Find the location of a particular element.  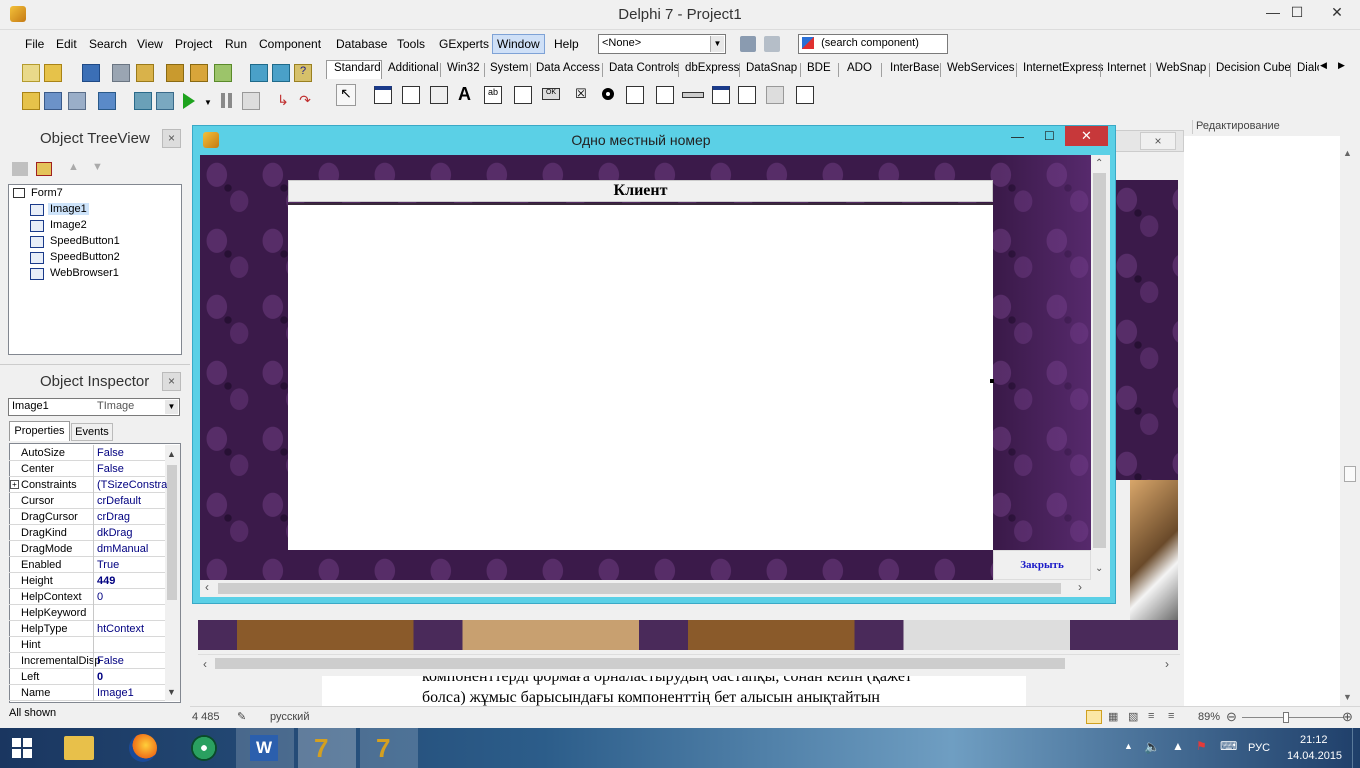

search-component-field: (search component) is located at coordinates (873, 44).